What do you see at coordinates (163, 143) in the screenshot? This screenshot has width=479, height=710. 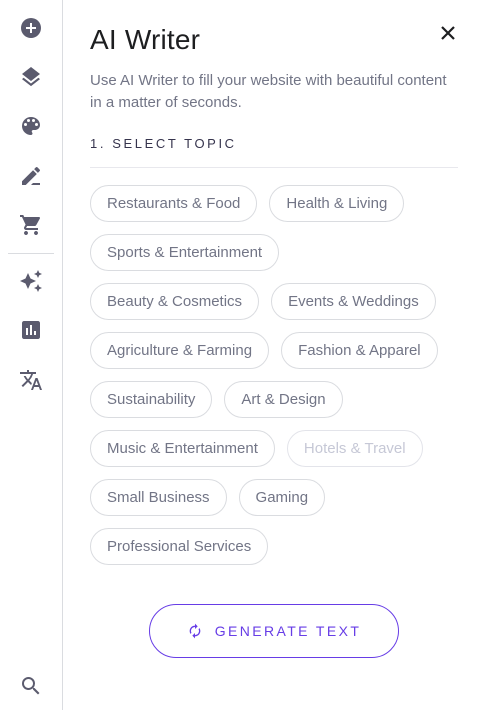 I see `step-label: 1. SELECT TOPIC` at bounding box center [163, 143].